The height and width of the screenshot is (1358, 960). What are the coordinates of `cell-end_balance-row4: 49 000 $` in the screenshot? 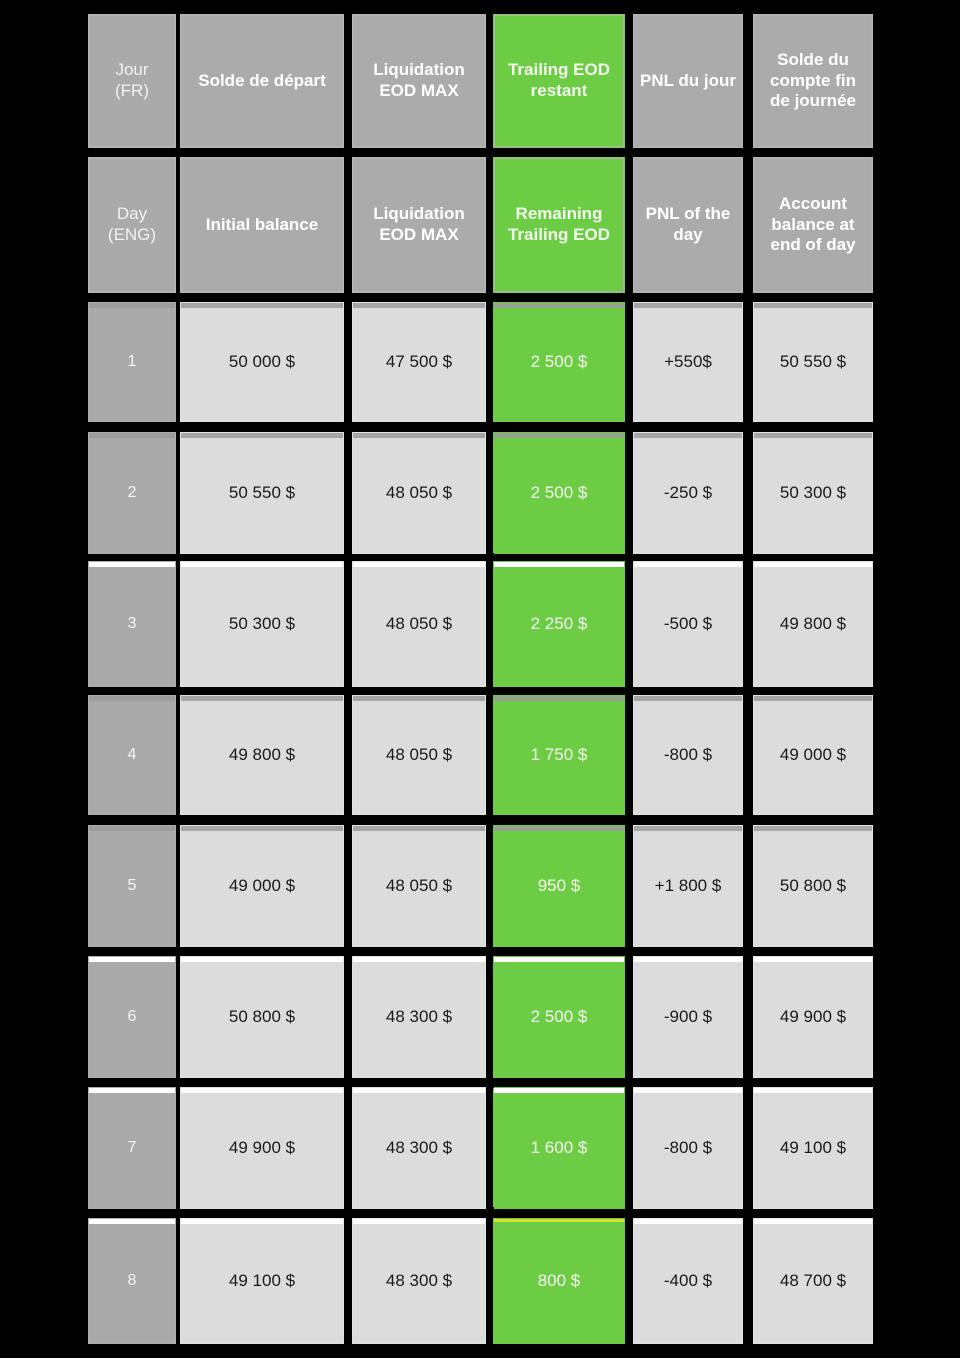 It's located at (813, 755).